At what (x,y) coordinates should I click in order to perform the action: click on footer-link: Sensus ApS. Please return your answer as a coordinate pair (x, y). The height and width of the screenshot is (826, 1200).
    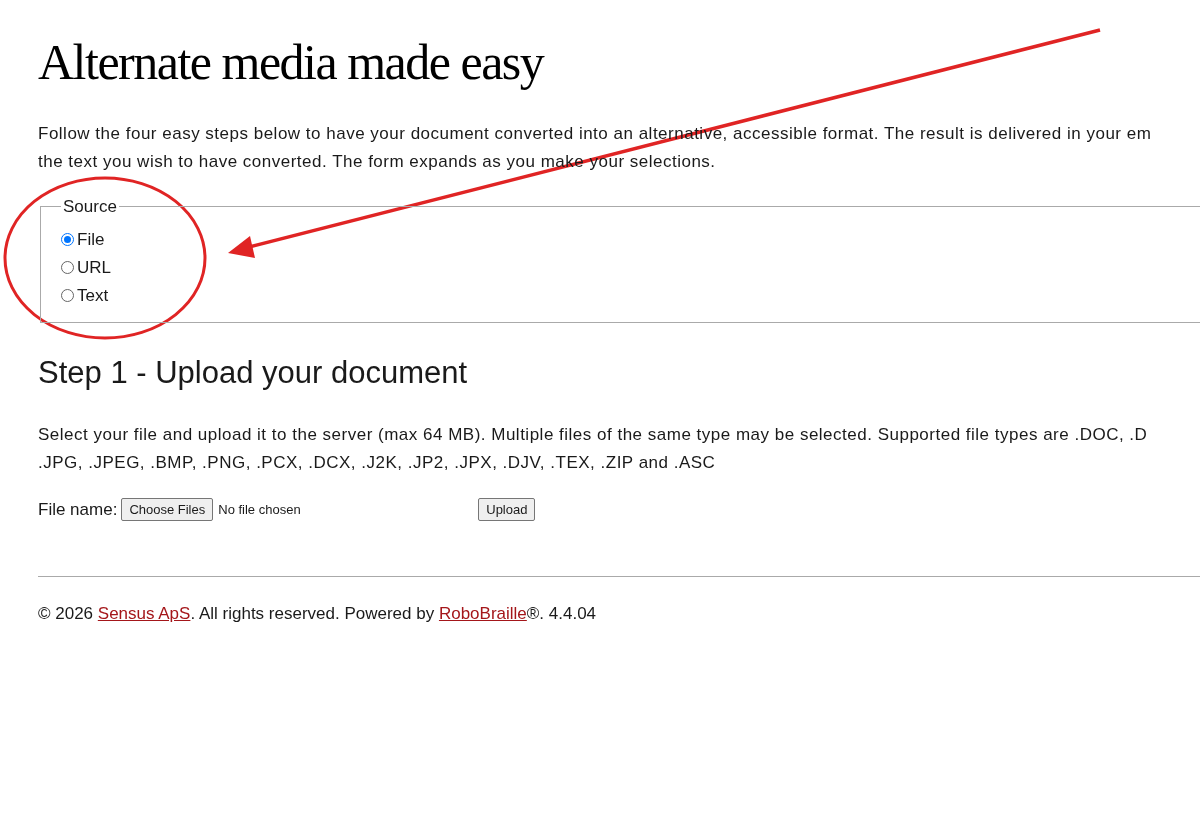
    Looking at the image, I should click on (144, 613).